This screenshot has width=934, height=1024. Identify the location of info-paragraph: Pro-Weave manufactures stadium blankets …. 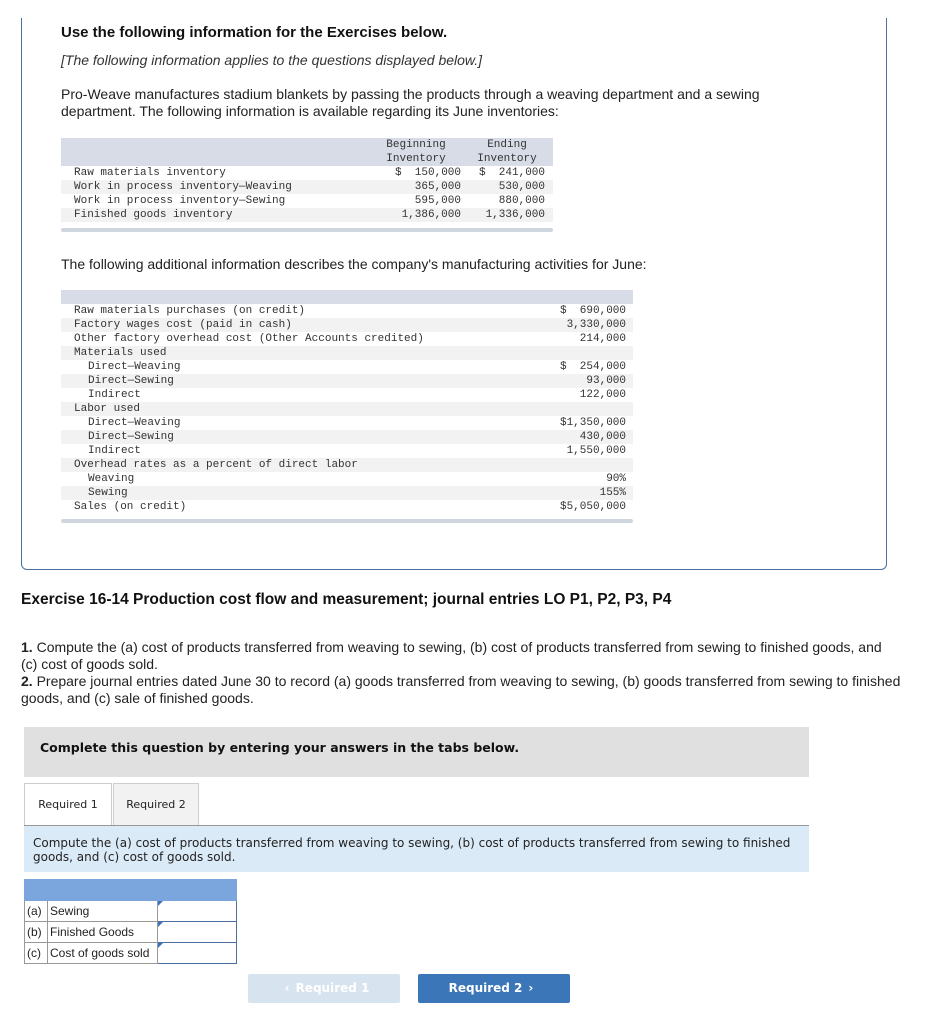
(410, 102).